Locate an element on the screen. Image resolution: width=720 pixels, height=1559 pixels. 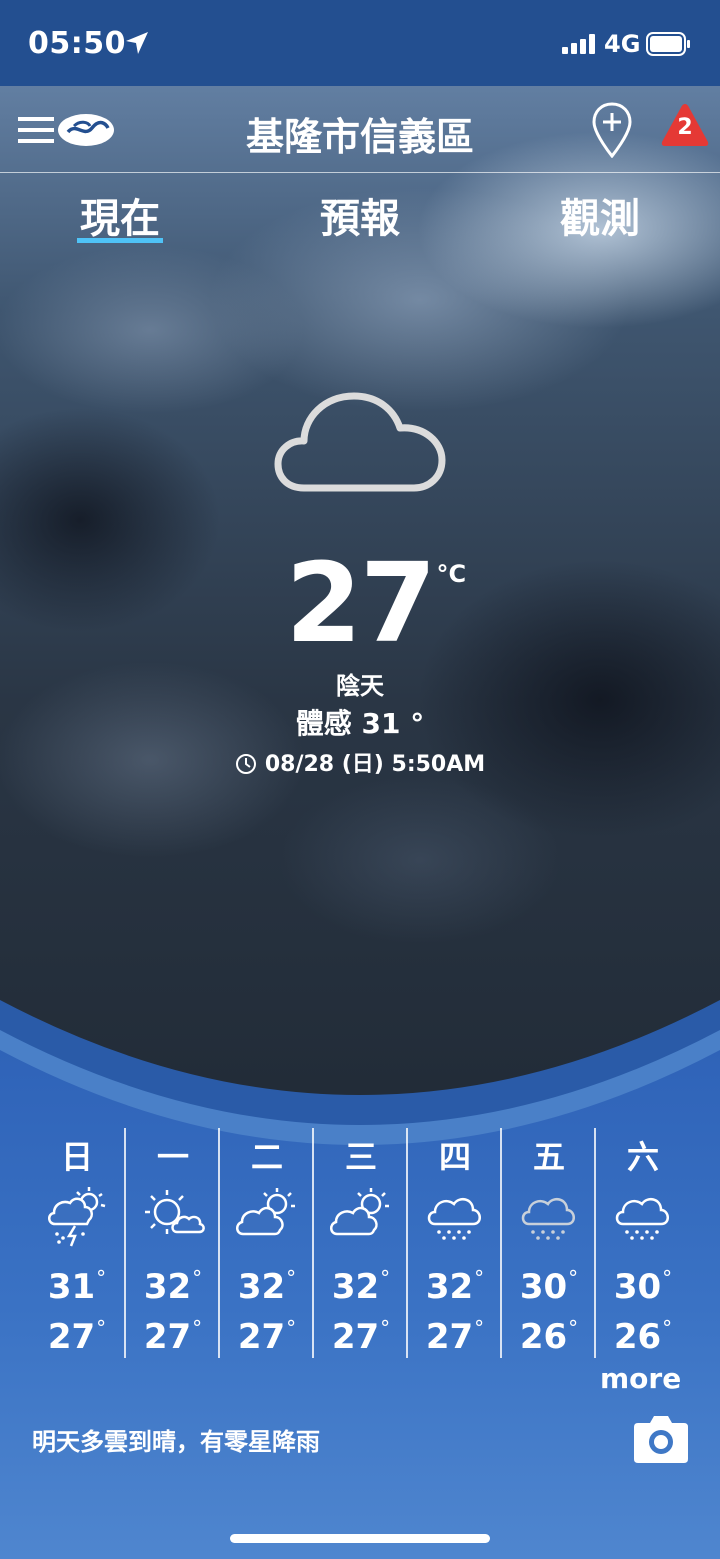
active-tab-indicator is located at coordinates (120, 240).